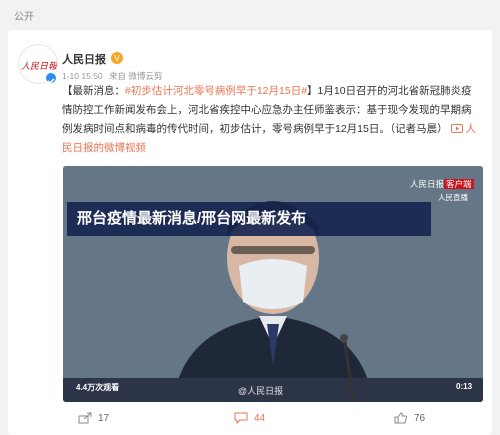 The image size is (500, 435). I want to click on channel-logo: 人民日报 客户端 人民直播, so click(442, 190).